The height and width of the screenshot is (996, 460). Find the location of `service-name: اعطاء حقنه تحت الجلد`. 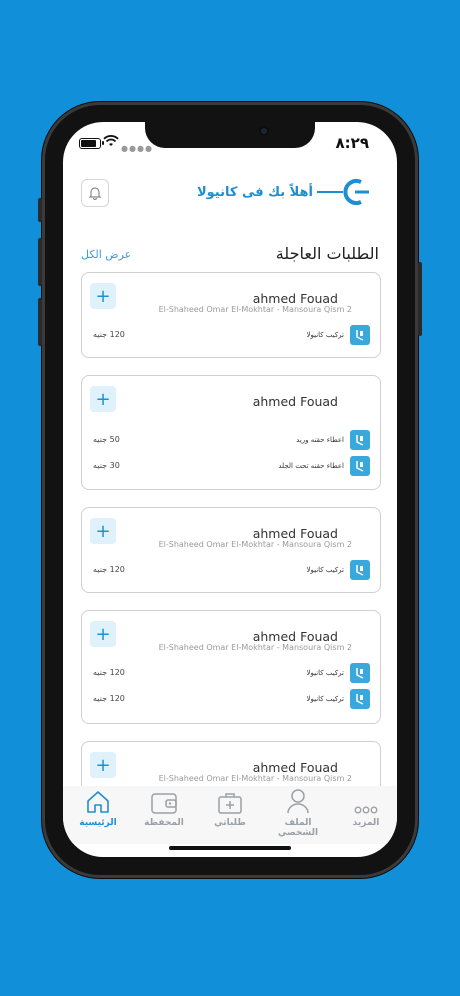

service-name: اعطاء حقنه تحت الجلد is located at coordinates (311, 466).